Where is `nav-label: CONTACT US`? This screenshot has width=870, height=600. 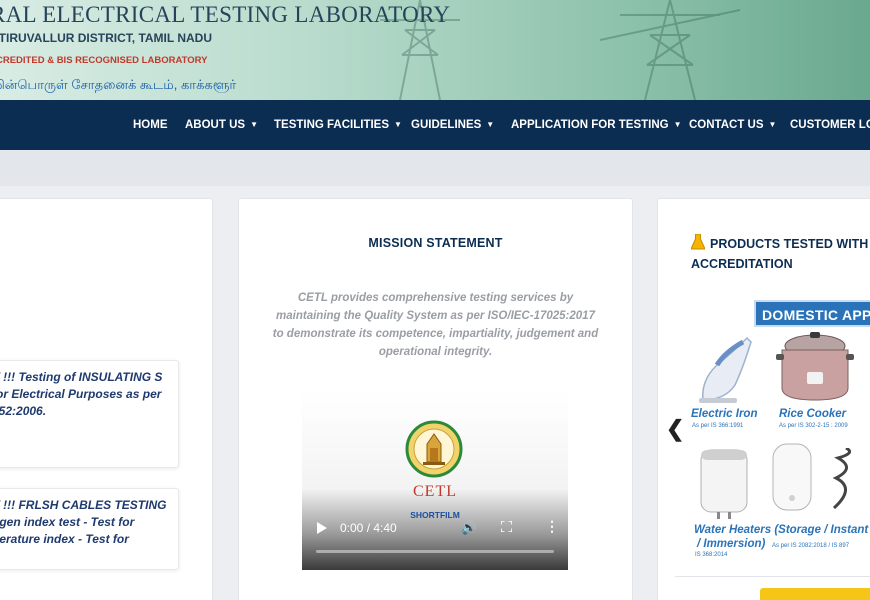
nav-label: CONTACT US is located at coordinates (726, 125).